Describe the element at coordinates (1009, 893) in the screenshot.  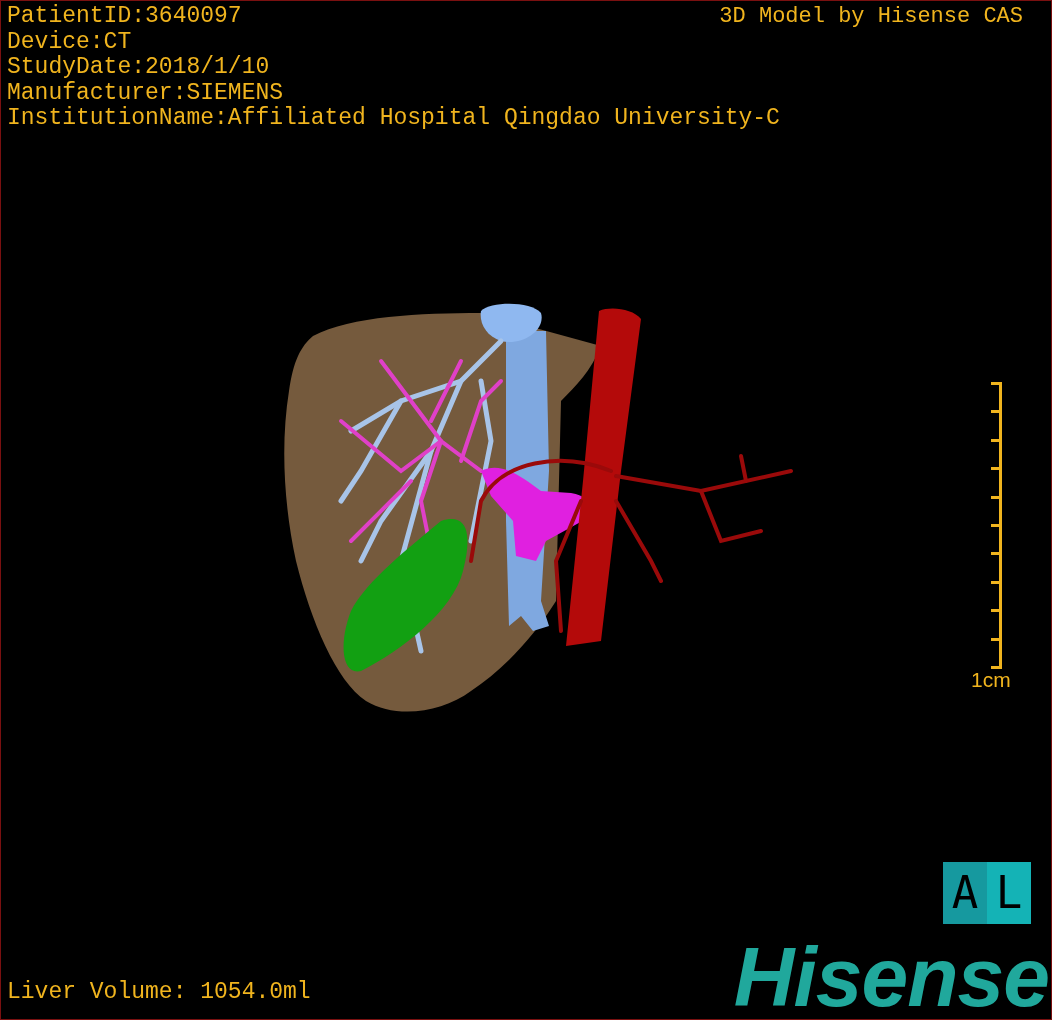
I see `orientation-letter: L` at that location.